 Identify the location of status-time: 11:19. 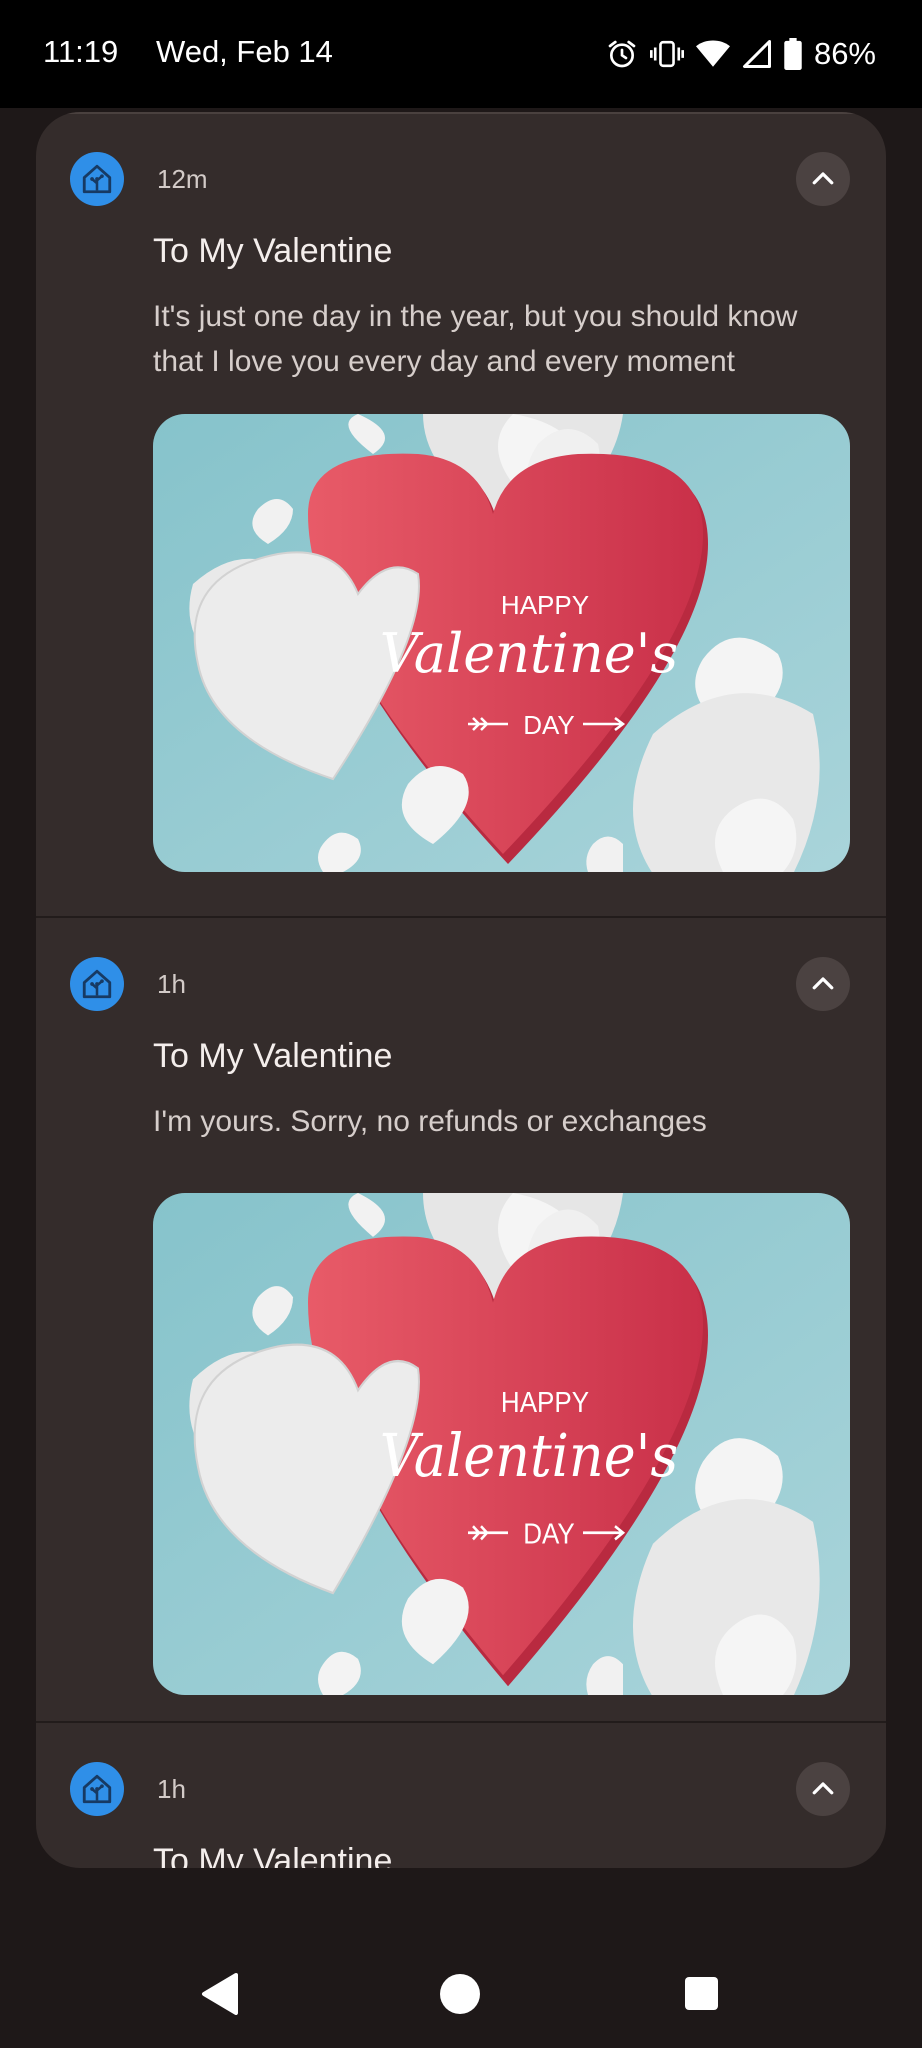
(81, 51).